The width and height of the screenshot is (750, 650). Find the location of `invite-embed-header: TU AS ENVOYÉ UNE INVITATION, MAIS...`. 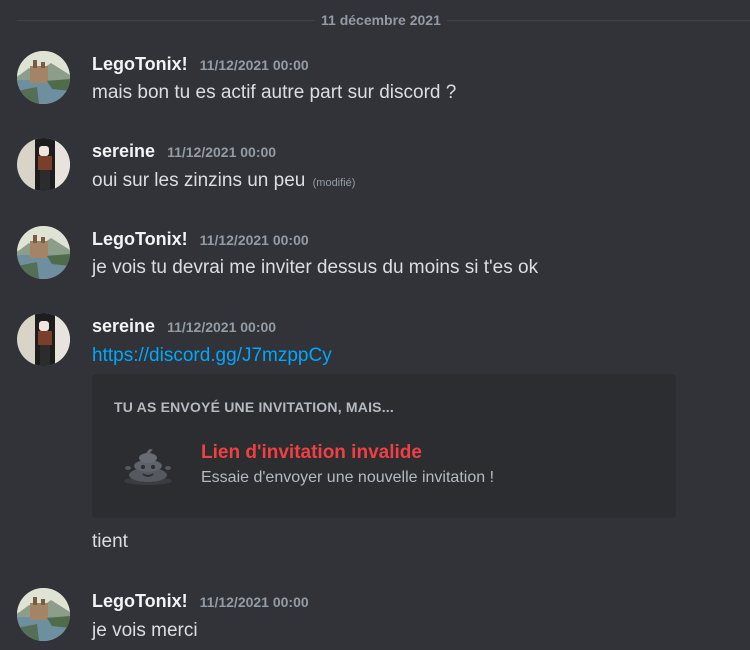

invite-embed-header: TU AS ENVOYÉ UNE INVITATION, MAIS... is located at coordinates (254, 407).